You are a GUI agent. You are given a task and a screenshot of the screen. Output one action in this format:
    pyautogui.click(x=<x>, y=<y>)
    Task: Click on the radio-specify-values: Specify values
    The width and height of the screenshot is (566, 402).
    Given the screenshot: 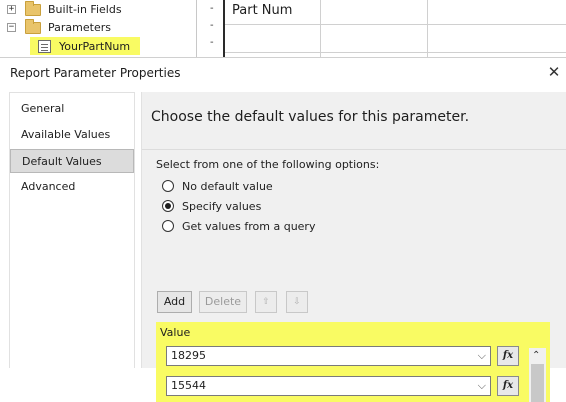 What is the action you would take?
    pyautogui.click(x=211, y=206)
    